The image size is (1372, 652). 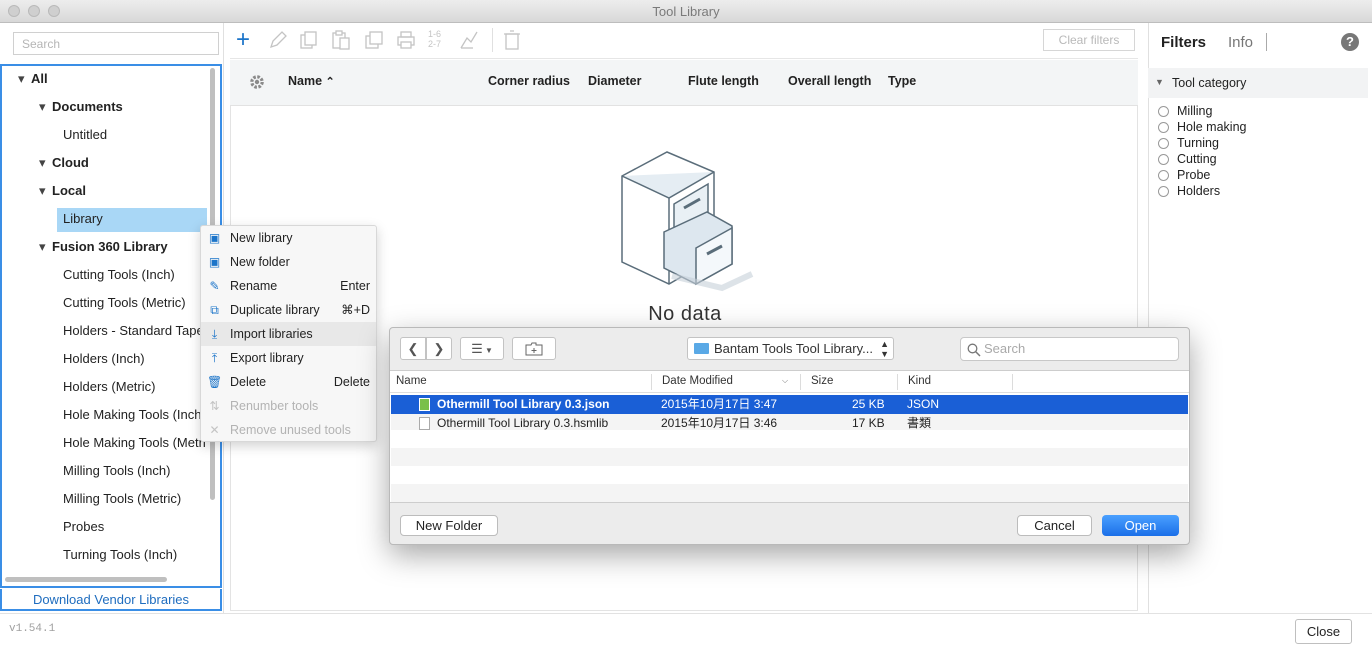 I want to click on column-overall-length: Overall length, so click(x=829, y=81).